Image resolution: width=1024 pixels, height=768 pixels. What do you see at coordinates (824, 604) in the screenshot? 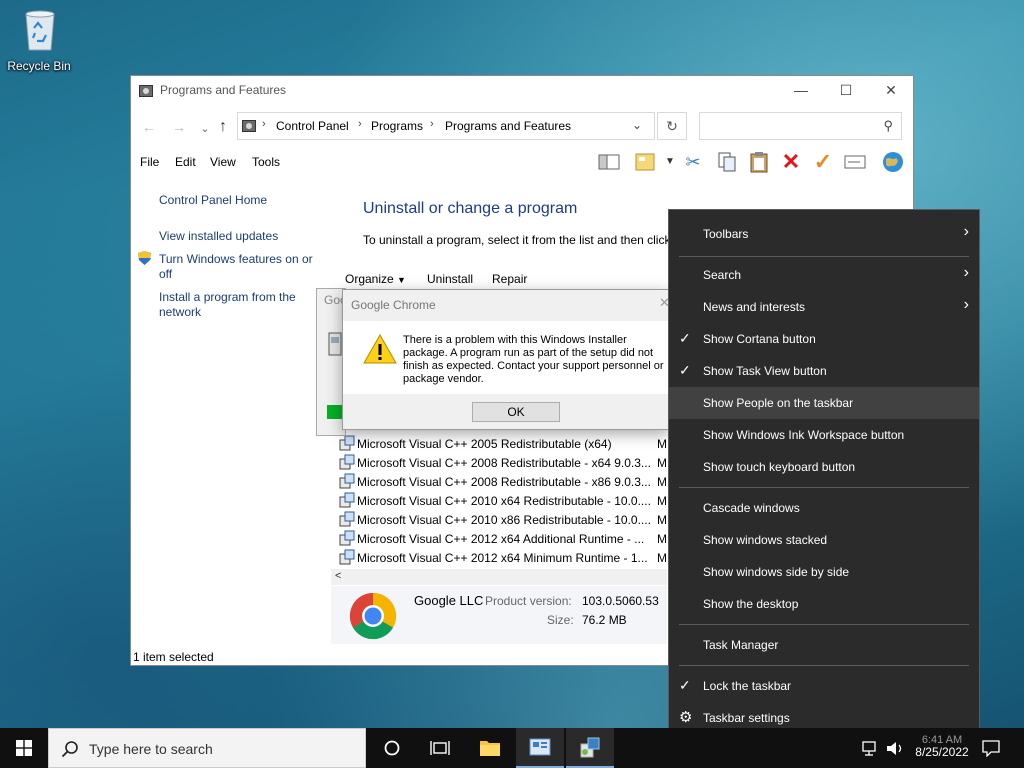
I see `menu-item-show-desktop: Show the desktop` at bounding box center [824, 604].